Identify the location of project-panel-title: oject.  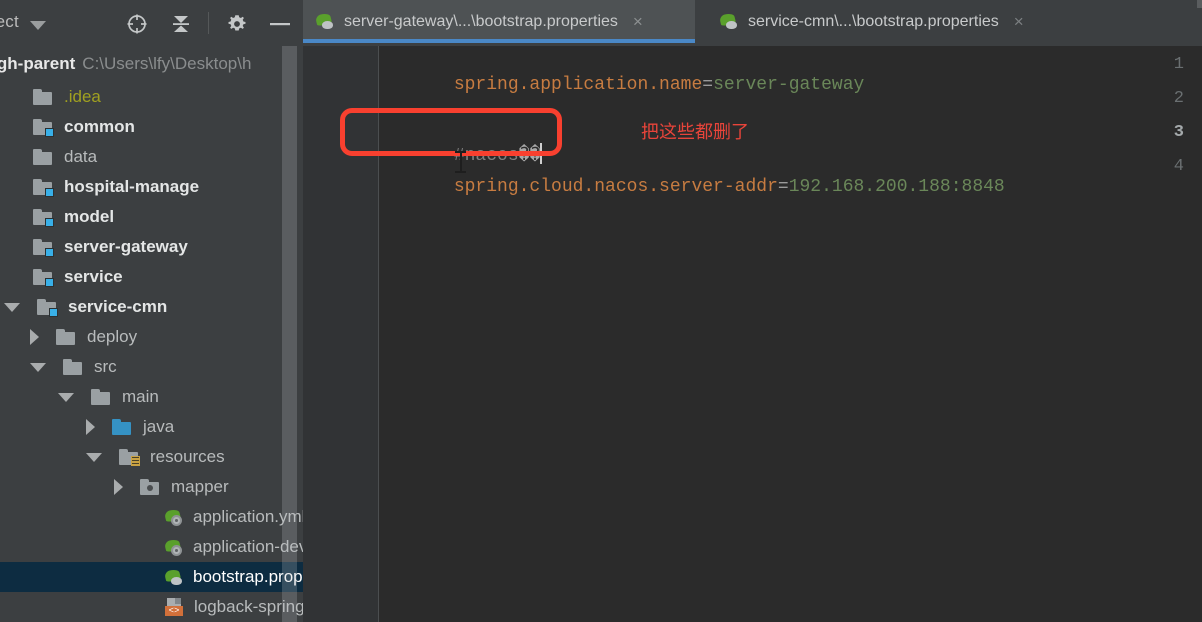
(9, 21).